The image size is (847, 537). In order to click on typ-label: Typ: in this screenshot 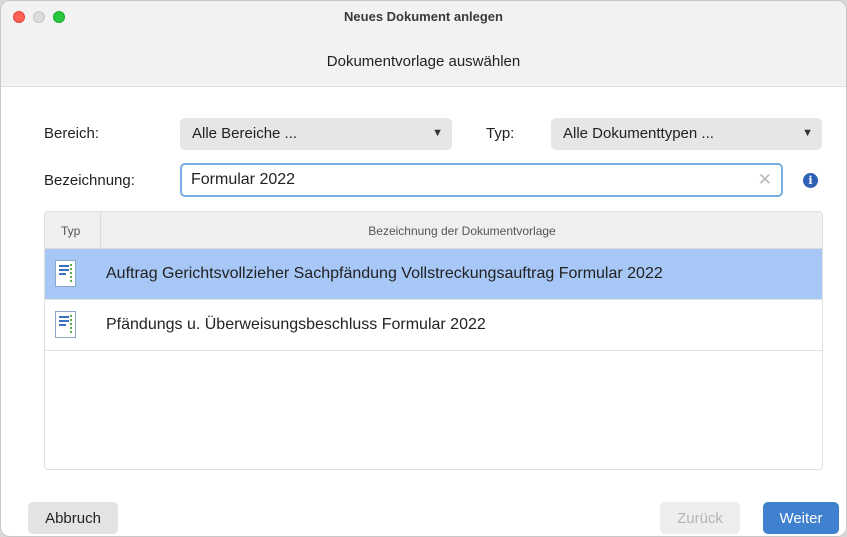, I will do `click(500, 133)`.